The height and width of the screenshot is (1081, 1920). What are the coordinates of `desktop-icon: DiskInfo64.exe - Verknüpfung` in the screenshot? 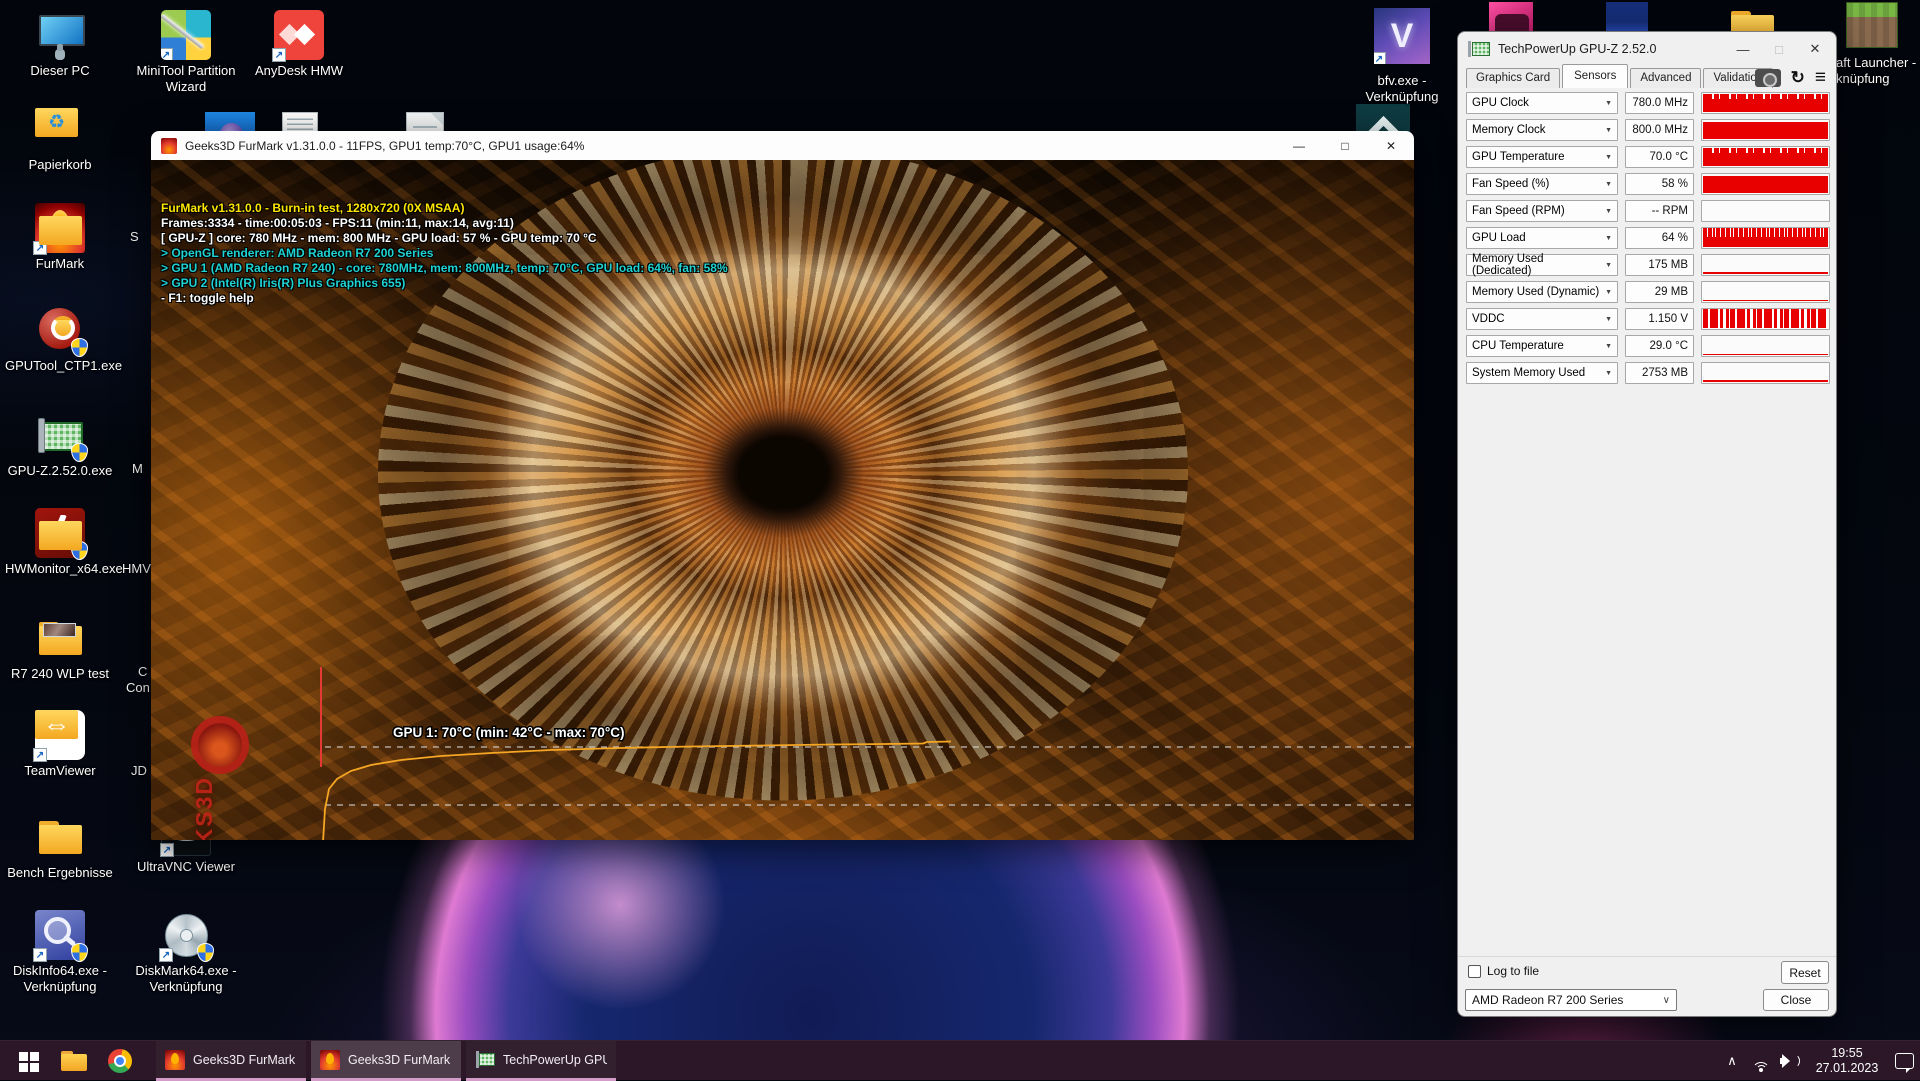 It's located at (60, 952).